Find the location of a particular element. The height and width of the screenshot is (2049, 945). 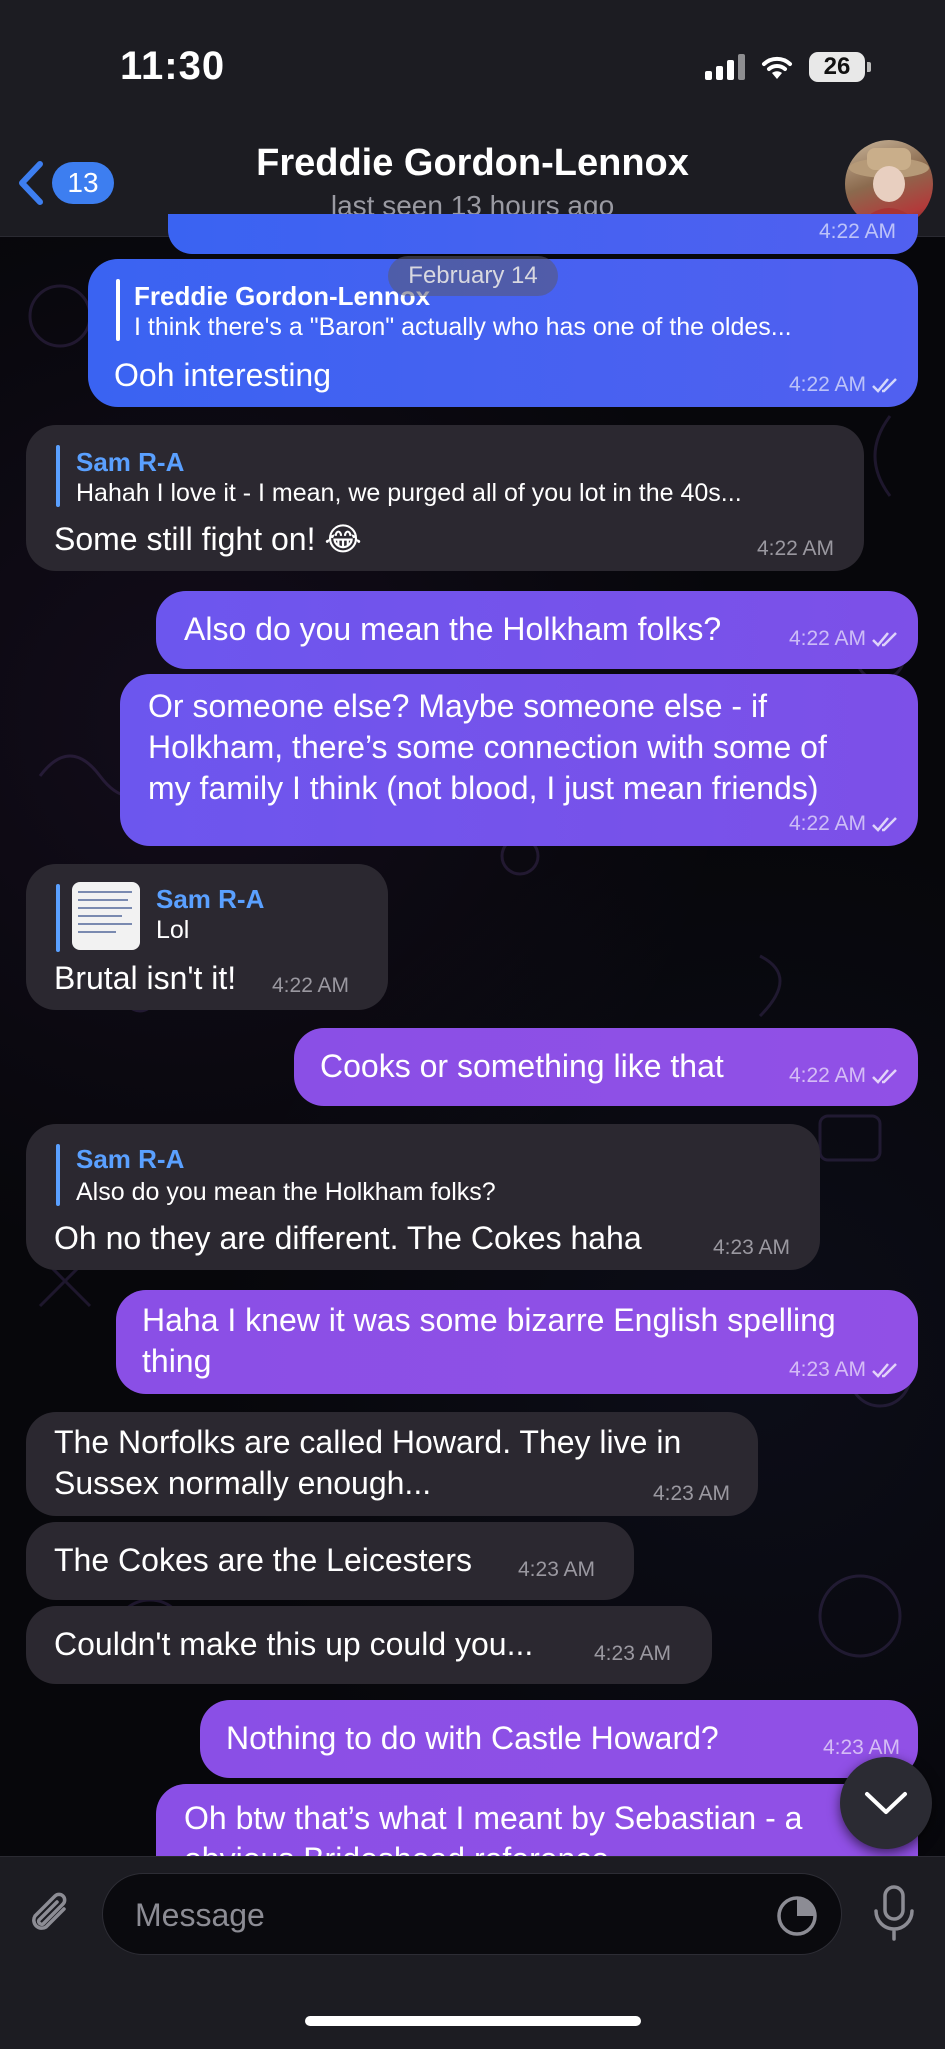

message-text: Cooks or something like that is located at coordinates (522, 1066).